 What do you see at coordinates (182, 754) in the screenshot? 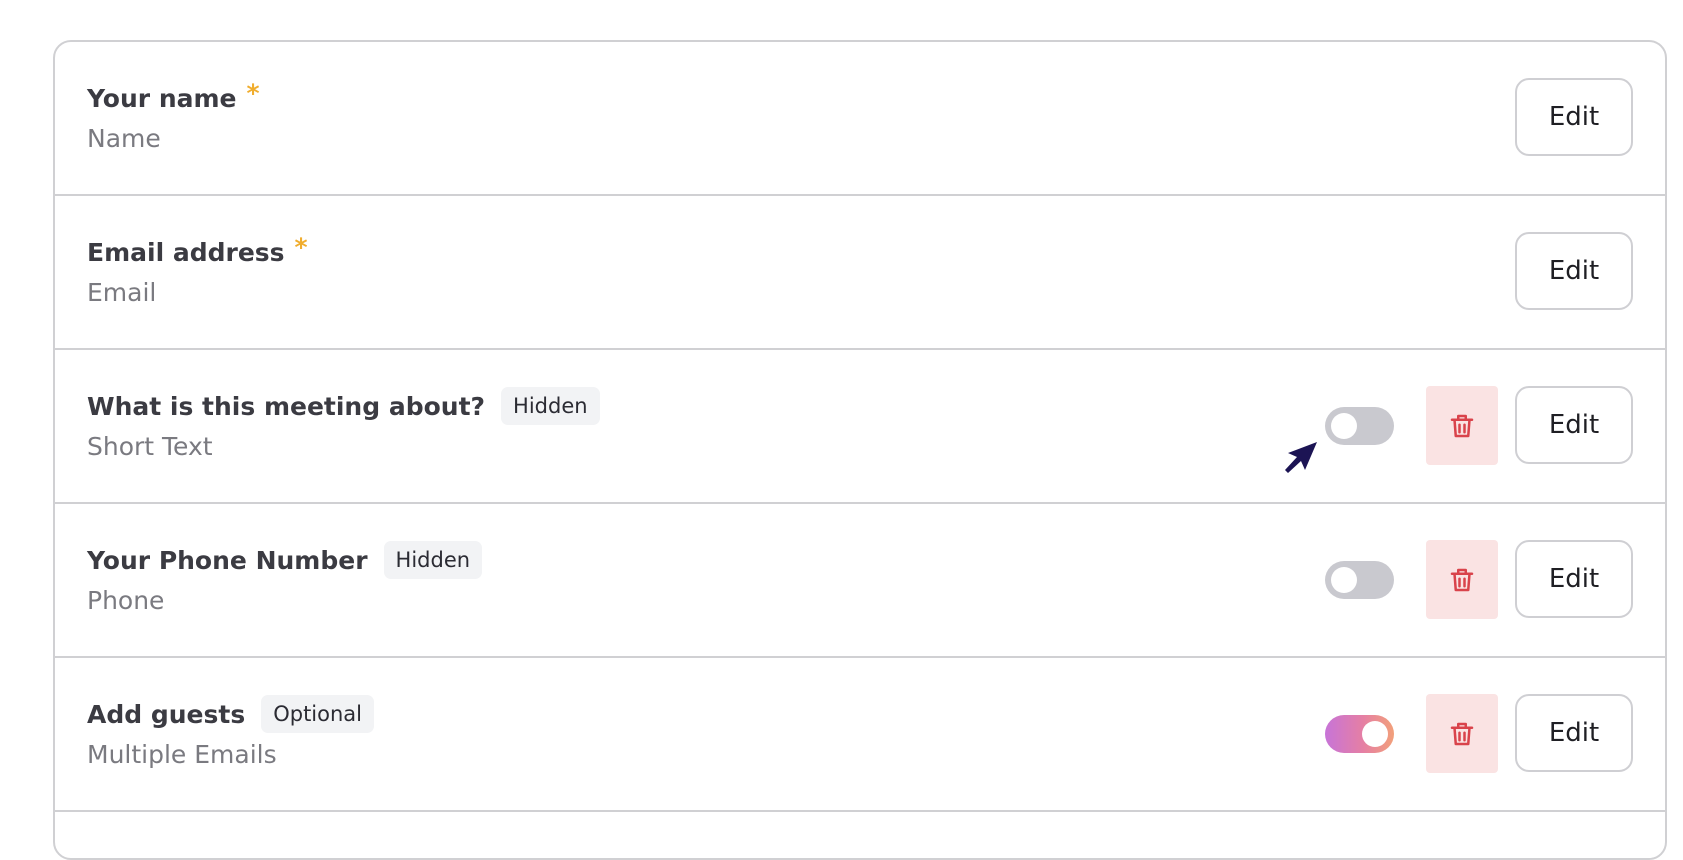
I see `field-type: Multiple Emails` at bounding box center [182, 754].